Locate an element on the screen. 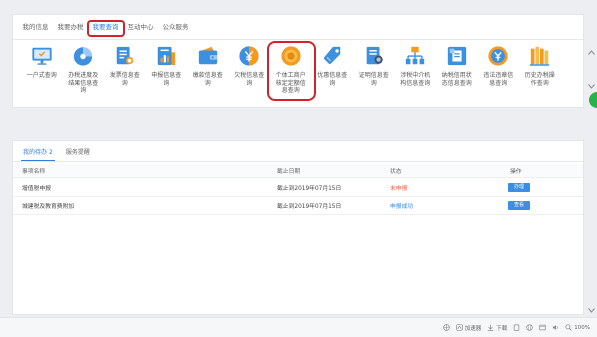 The width and height of the screenshot is (597, 337). query-item-payment: 缴款信息查询 is located at coordinates (208, 70).